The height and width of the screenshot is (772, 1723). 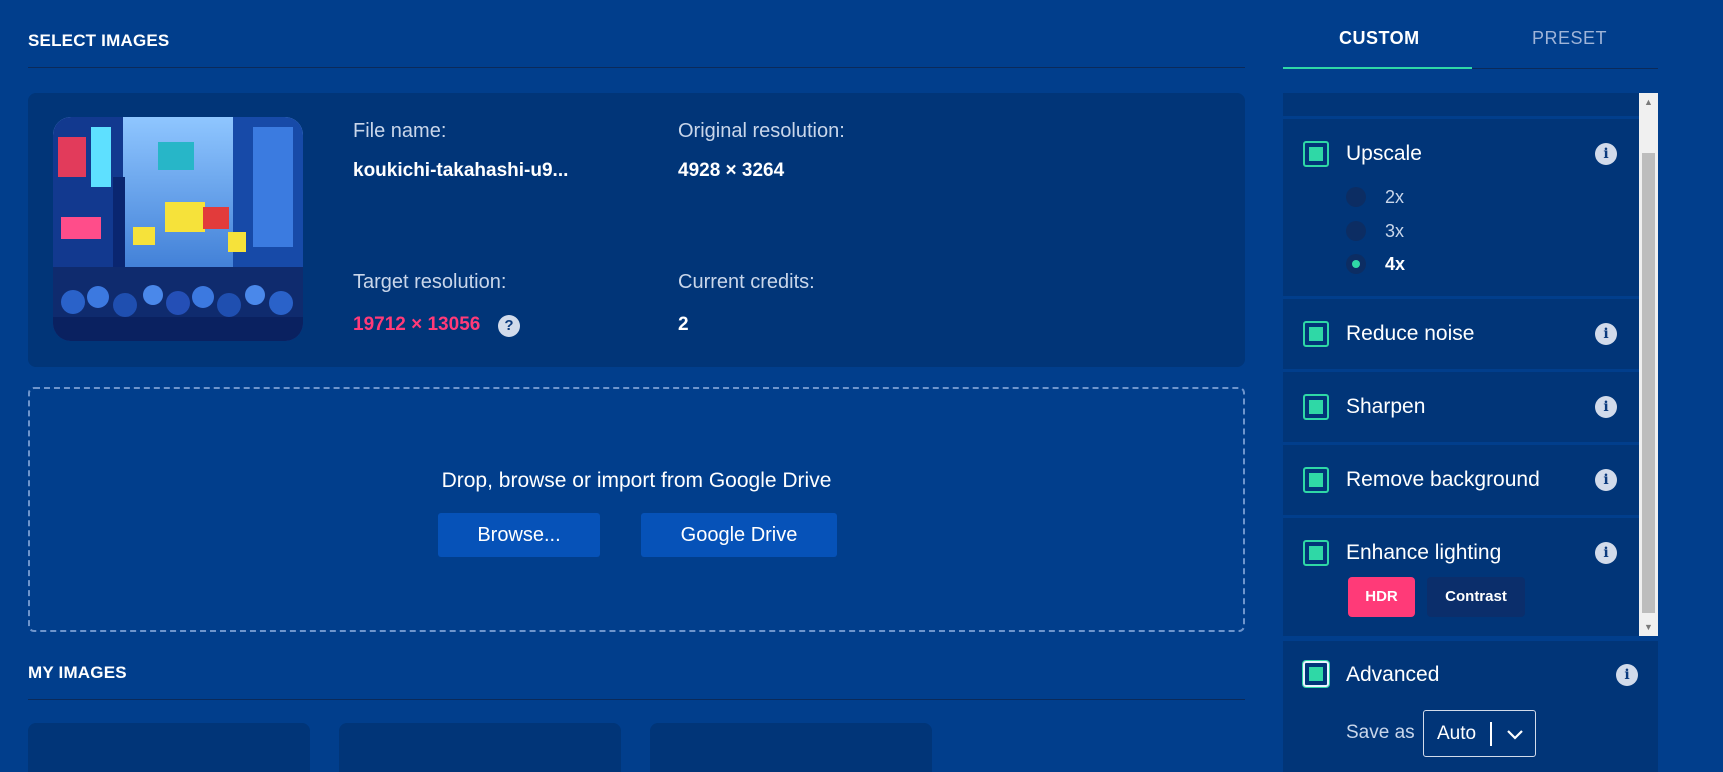 What do you see at coordinates (1461, 207) in the screenshot?
I see `upscale-option: Upscale i 2x 3x 4x` at bounding box center [1461, 207].